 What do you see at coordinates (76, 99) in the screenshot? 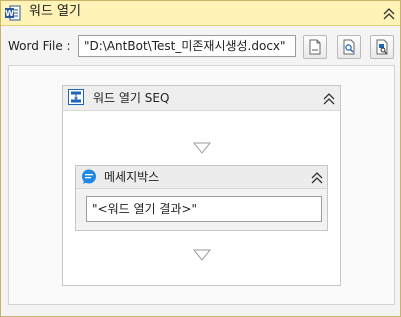
I see `sequence-icon` at bounding box center [76, 99].